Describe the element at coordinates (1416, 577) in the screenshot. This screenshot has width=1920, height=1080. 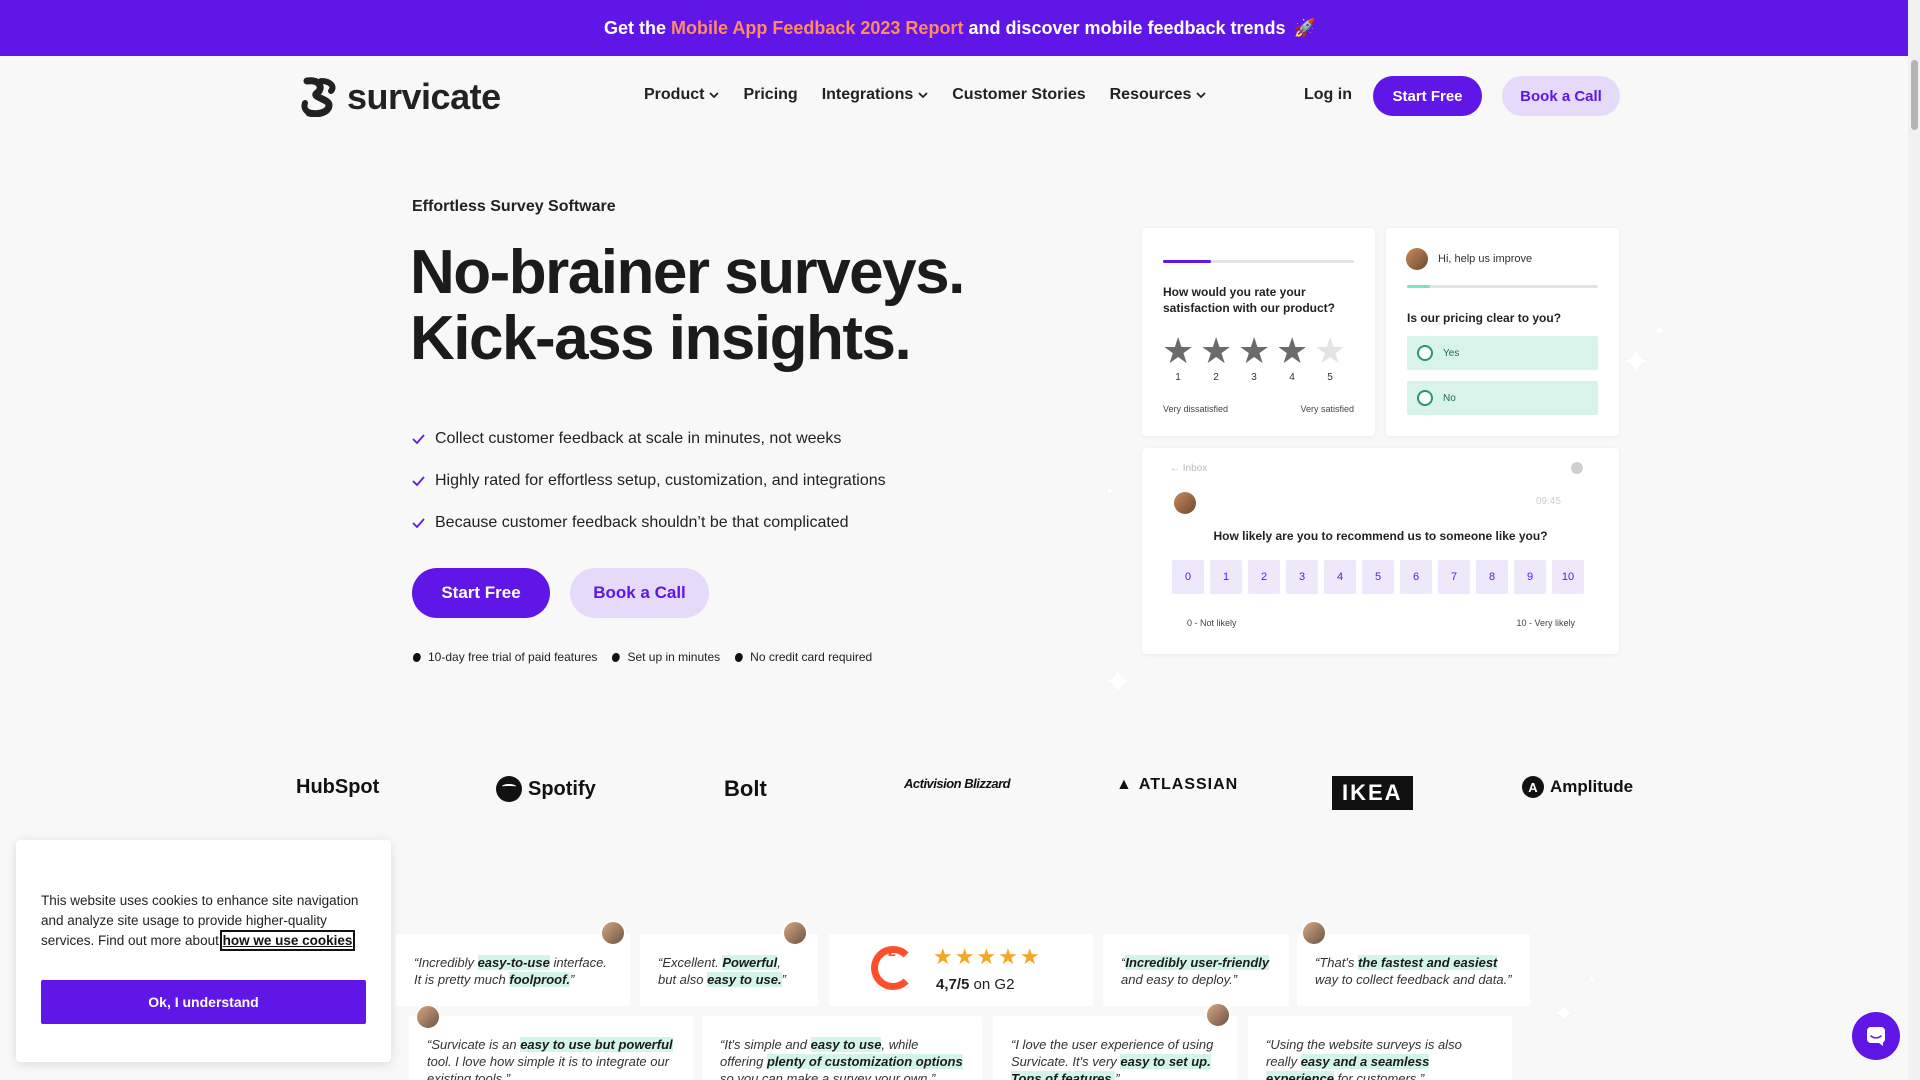
I see `nps-option: 6` at that location.